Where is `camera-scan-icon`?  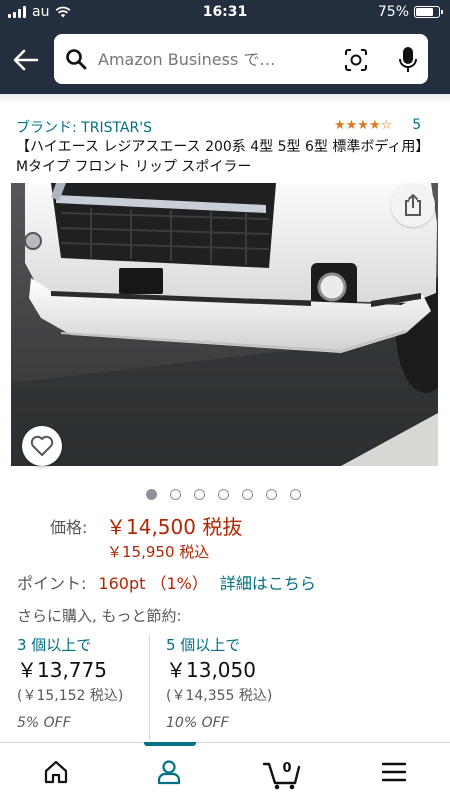
camera-scan-icon is located at coordinates (356, 60).